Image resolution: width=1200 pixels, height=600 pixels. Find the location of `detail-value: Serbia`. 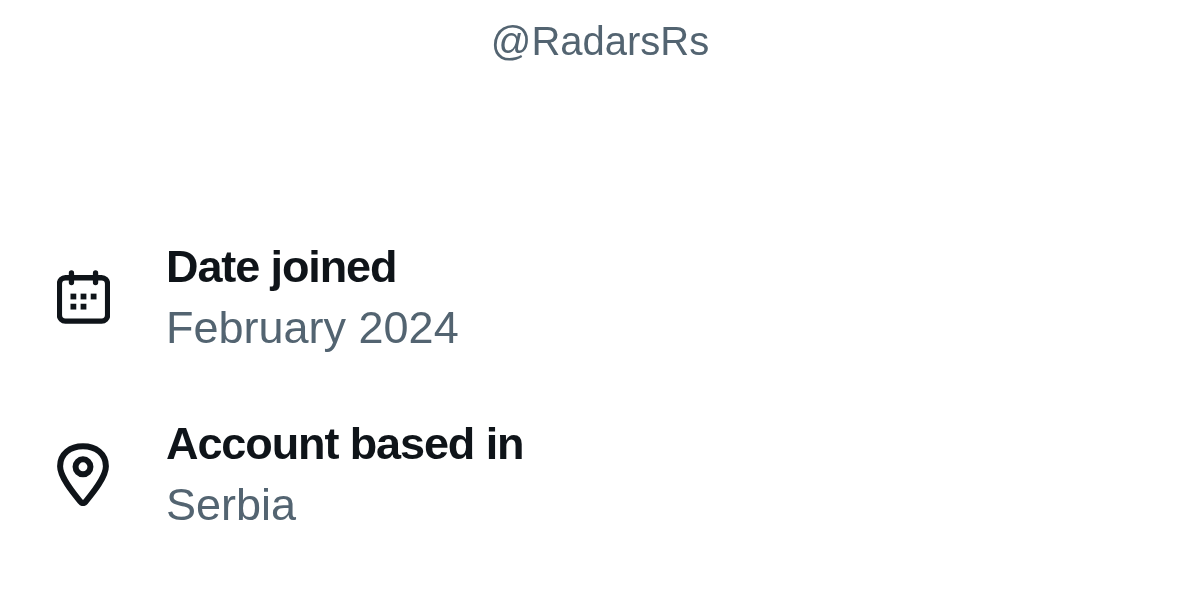

detail-value: Serbia is located at coordinates (231, 505).